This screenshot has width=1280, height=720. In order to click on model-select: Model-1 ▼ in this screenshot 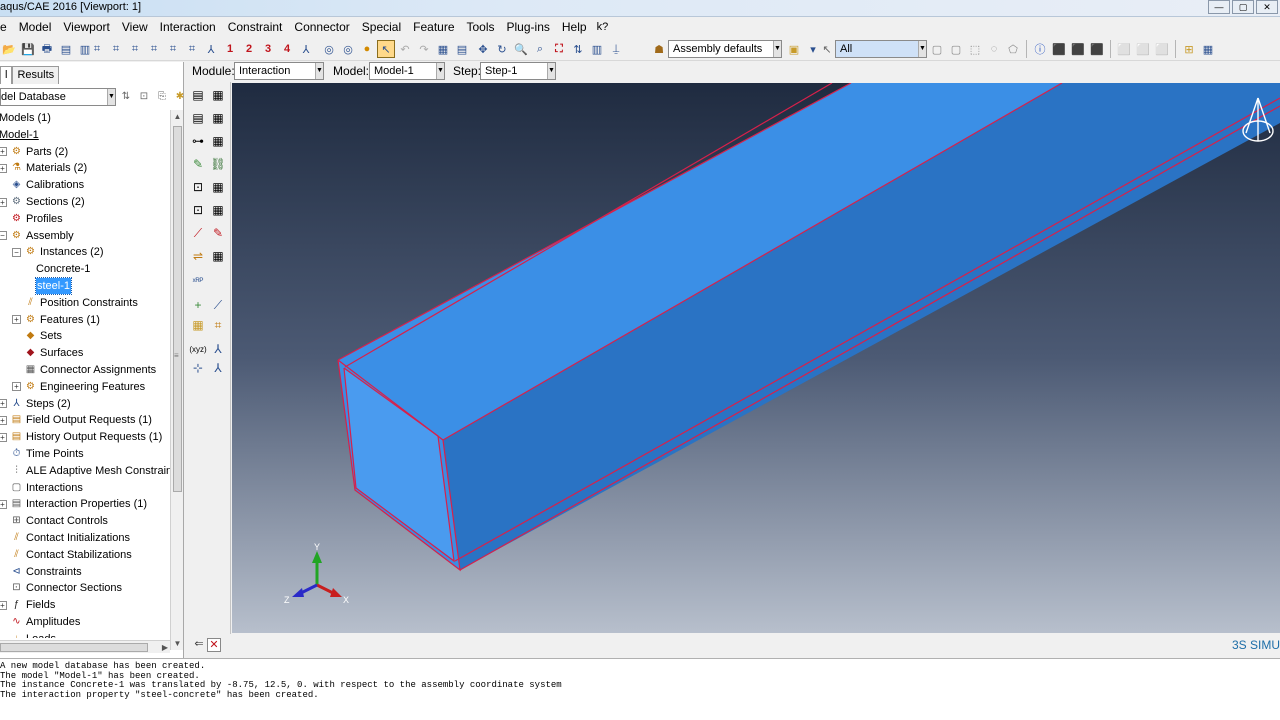, I will do `click(407, 71)`.